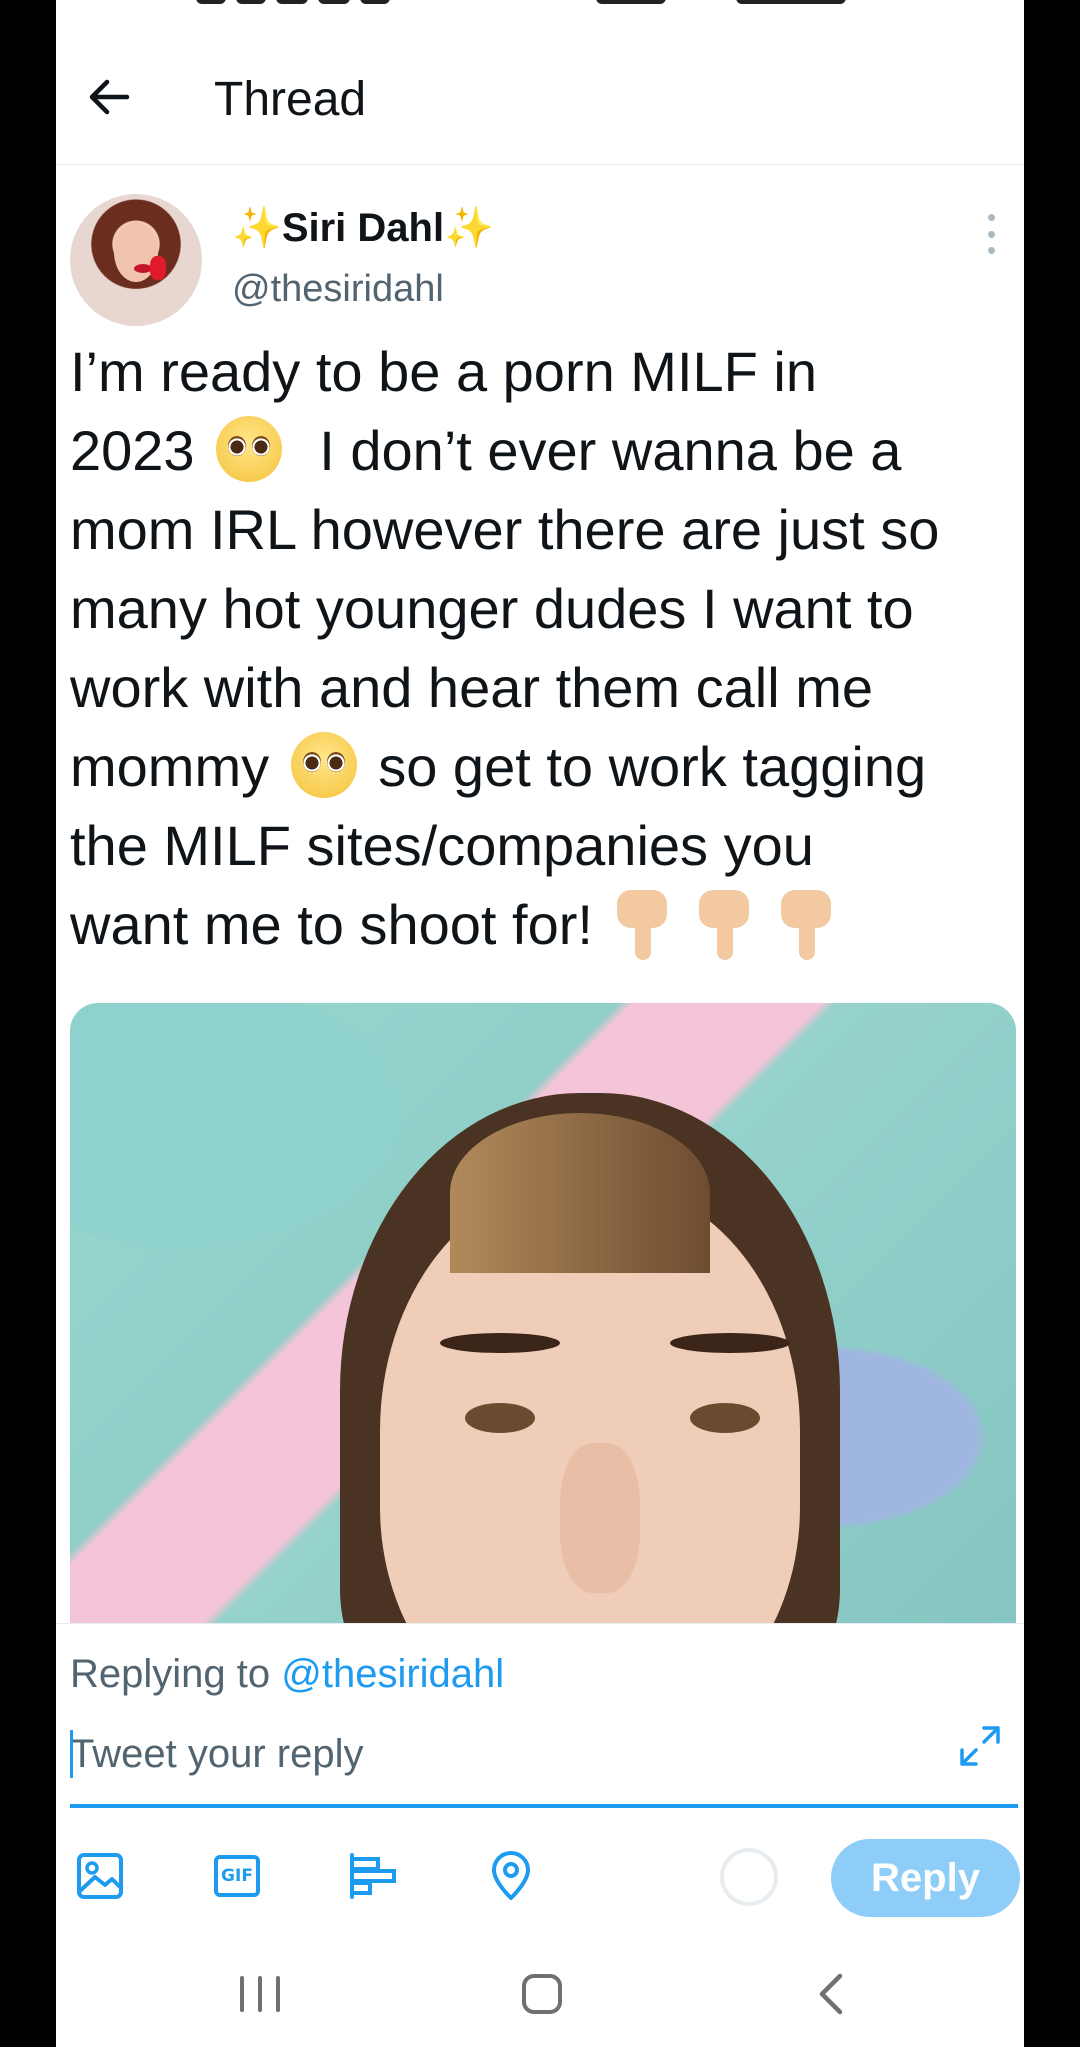 The image size is (1080, 2047). Describe the element at coordinates (331, 924) in the screenshot. I see `tweet-text-line: want me to shoot for!` at that location.